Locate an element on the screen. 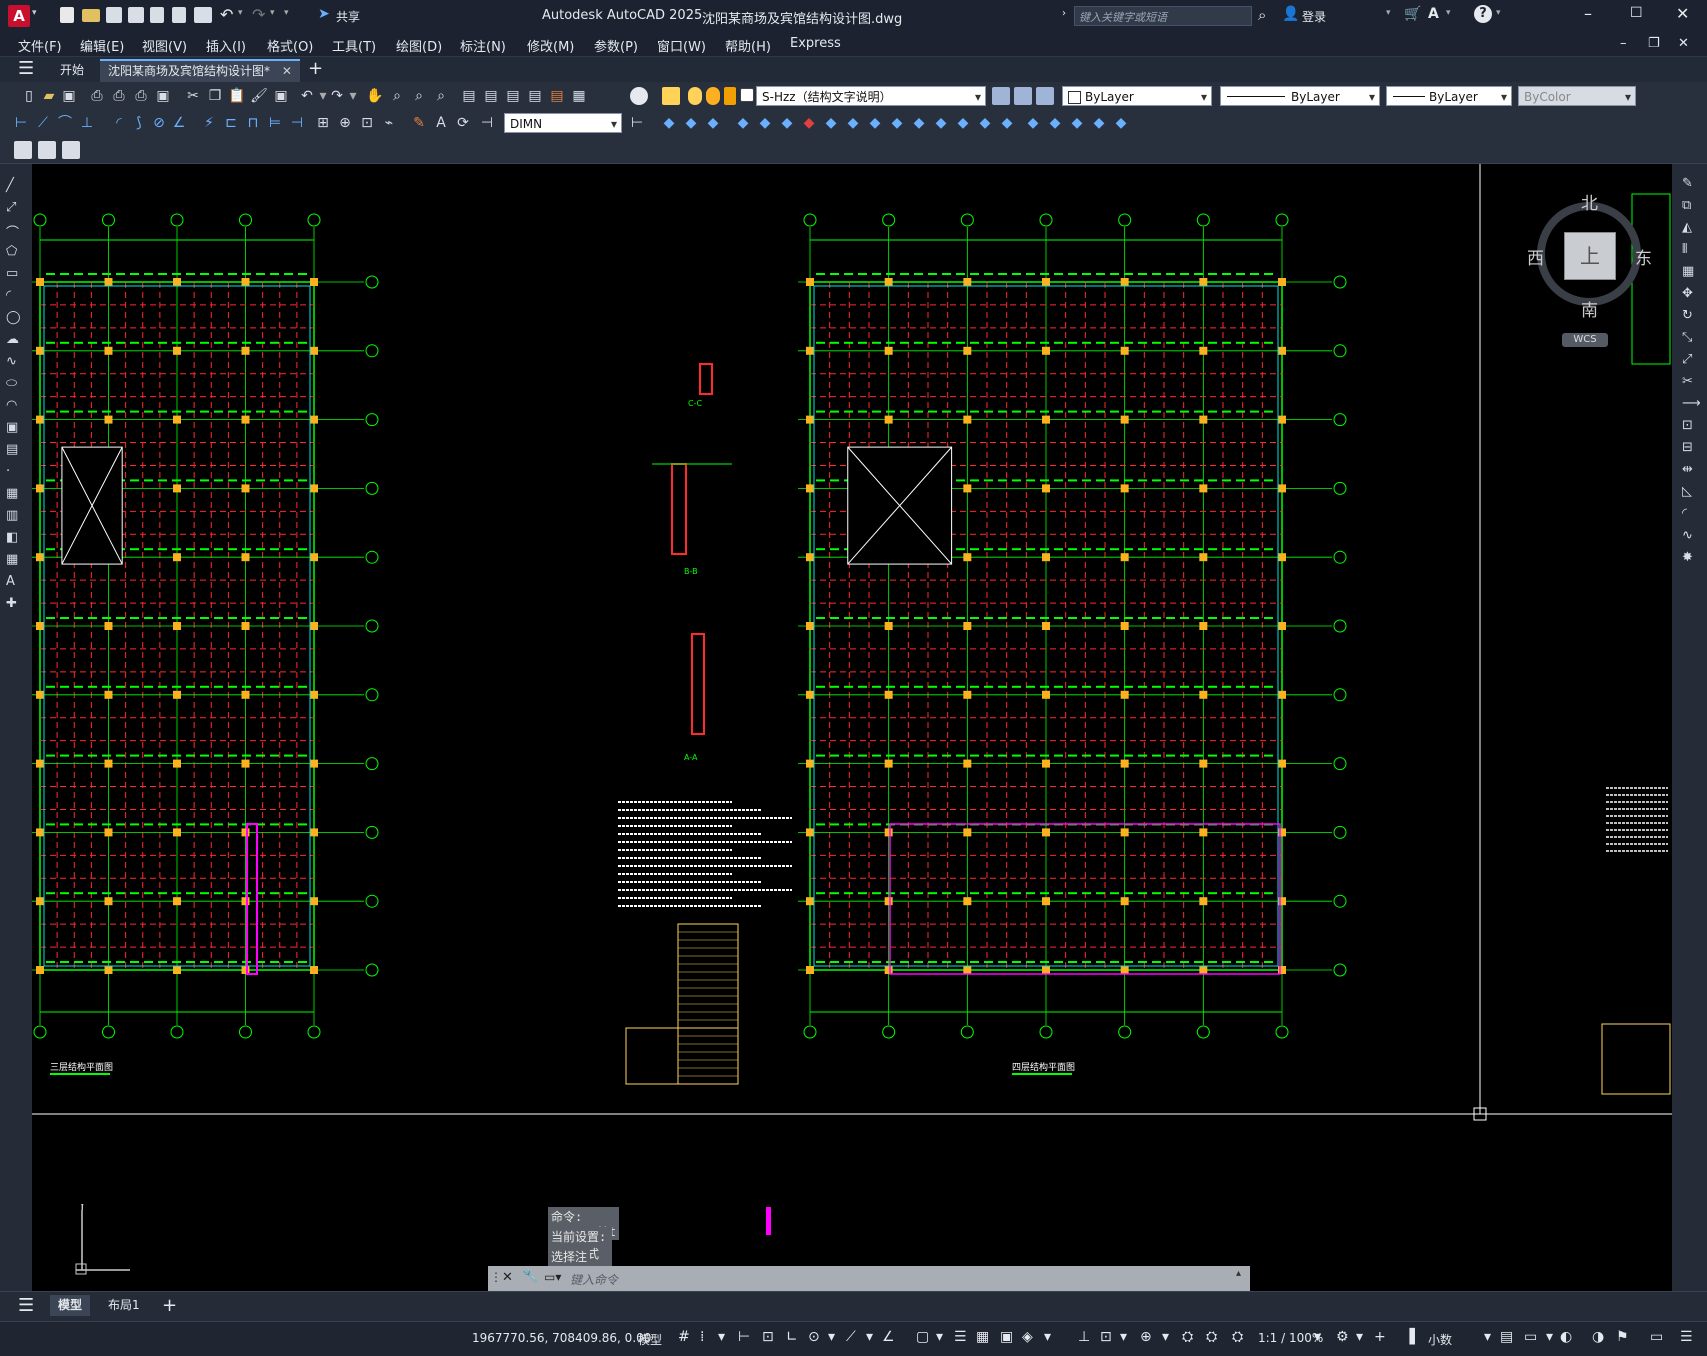 The width and height of the screenshot is (1707, 1356). maximize-icon: ☐ is located at coordinates (1636, 13).